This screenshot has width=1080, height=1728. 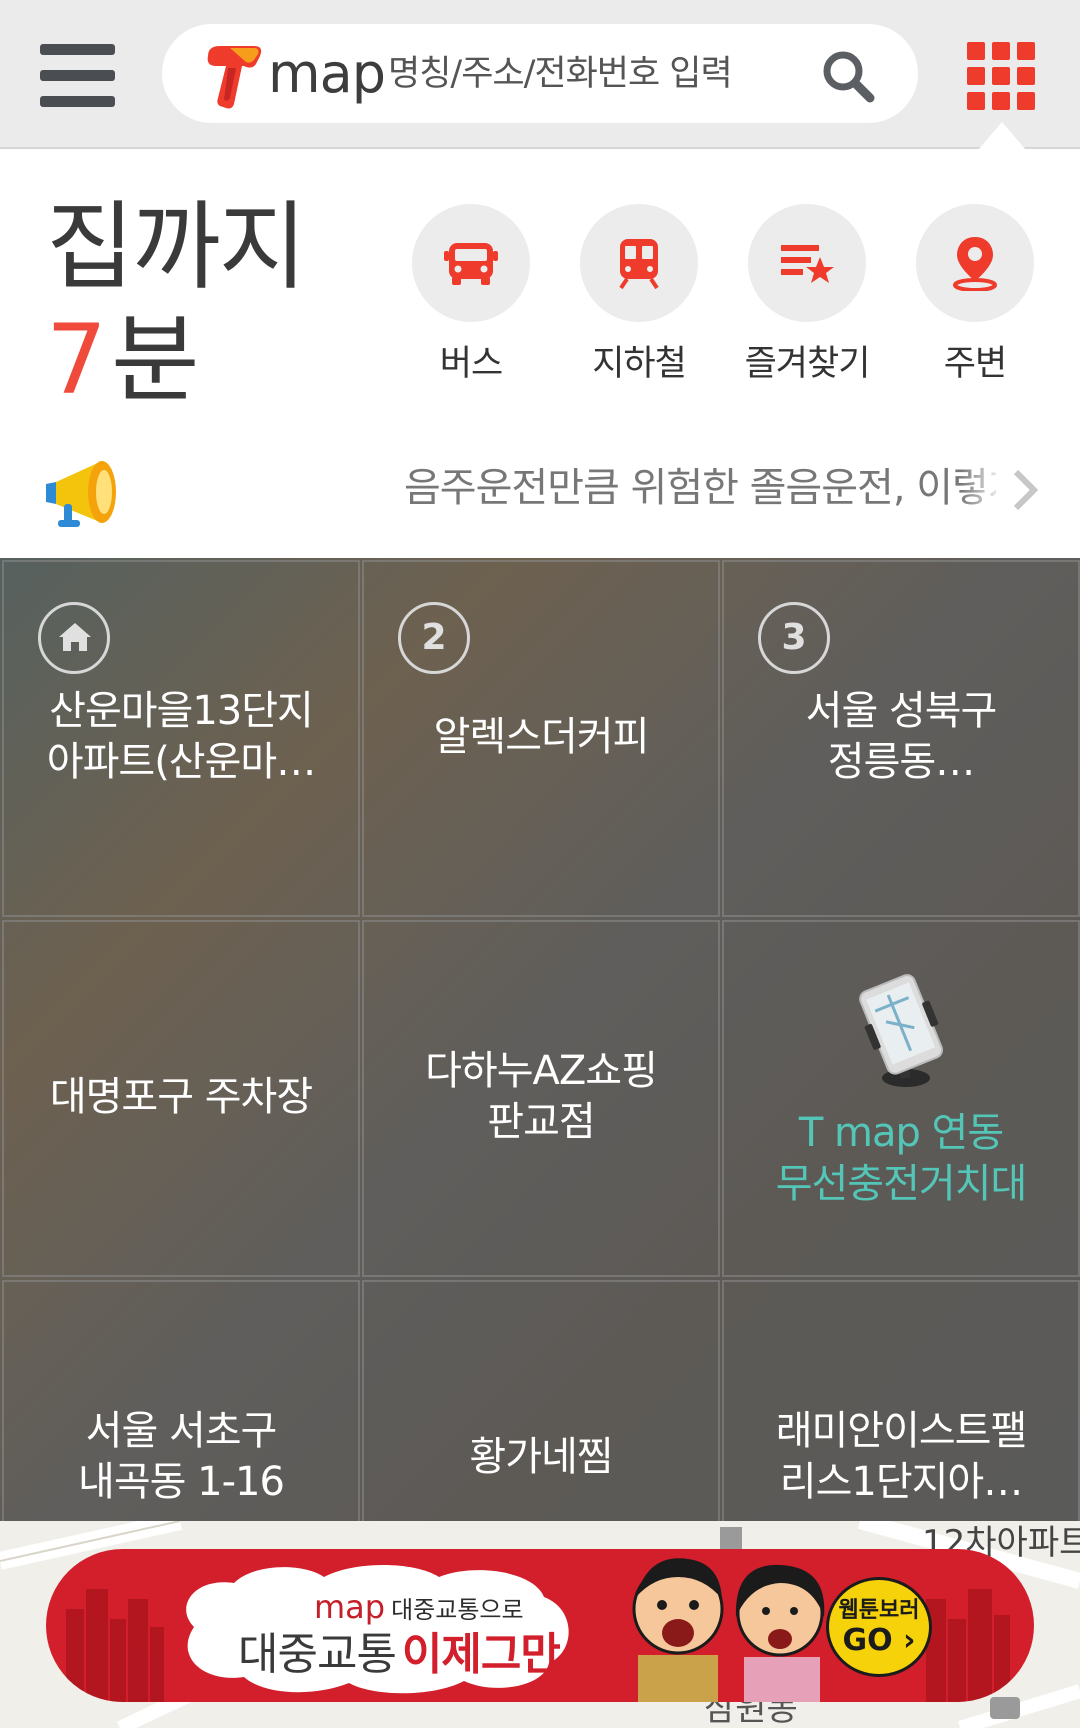 I want to click on search-placeholder: 명칭/주소/전화번호 입력, so click(x=560, y=74).